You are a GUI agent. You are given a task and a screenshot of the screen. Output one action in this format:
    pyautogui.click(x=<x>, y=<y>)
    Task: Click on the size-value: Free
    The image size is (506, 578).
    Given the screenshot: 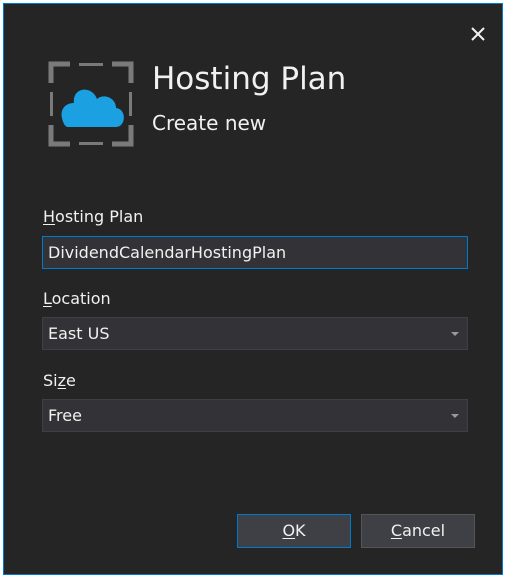 What is the action you would take?
    pyautogui.click(x=65, y=415)
    